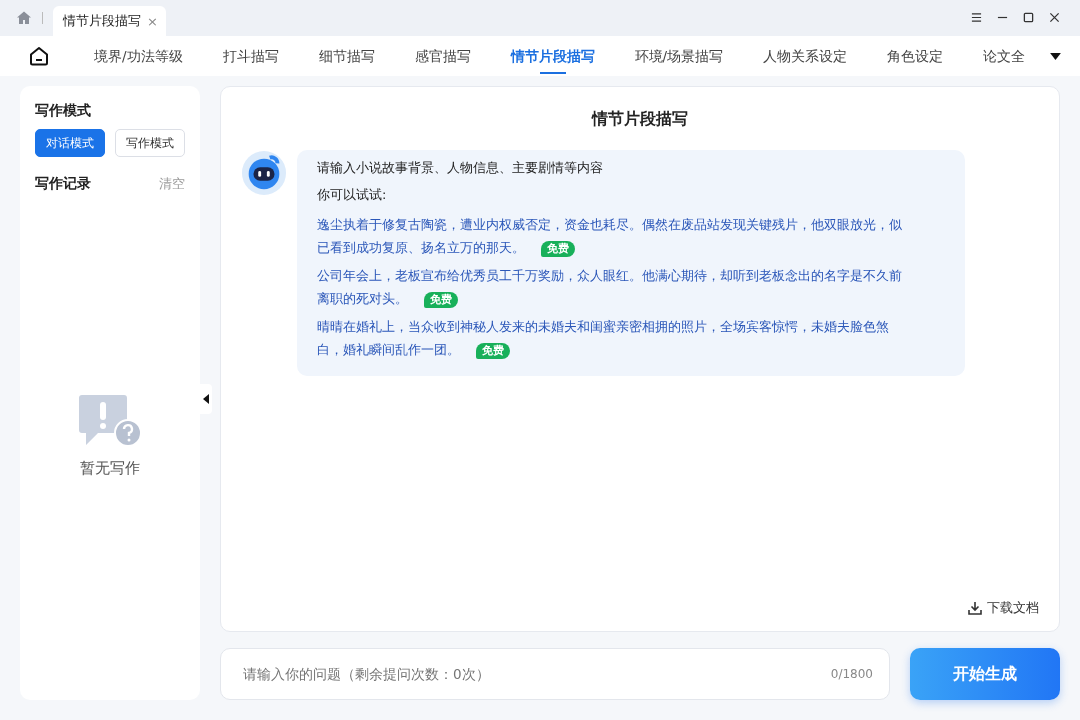 Image resolution: width=1080 pixels, height=720 pixels. I want to click on nav-tab: 论文全, so click(1000, 56).